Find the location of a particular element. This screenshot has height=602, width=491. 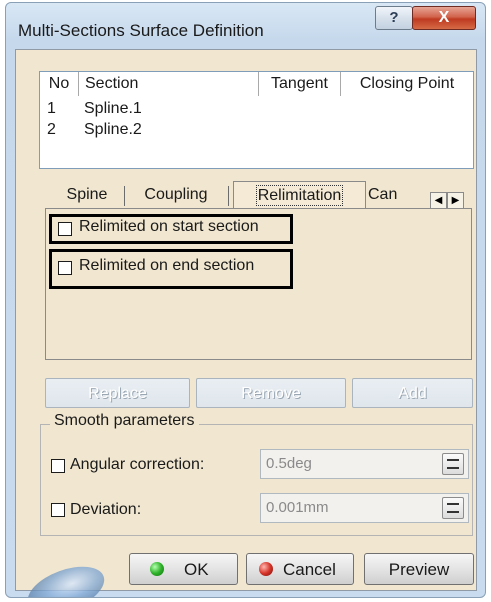

replace-button: Replace is located at coordinates (117, 393).